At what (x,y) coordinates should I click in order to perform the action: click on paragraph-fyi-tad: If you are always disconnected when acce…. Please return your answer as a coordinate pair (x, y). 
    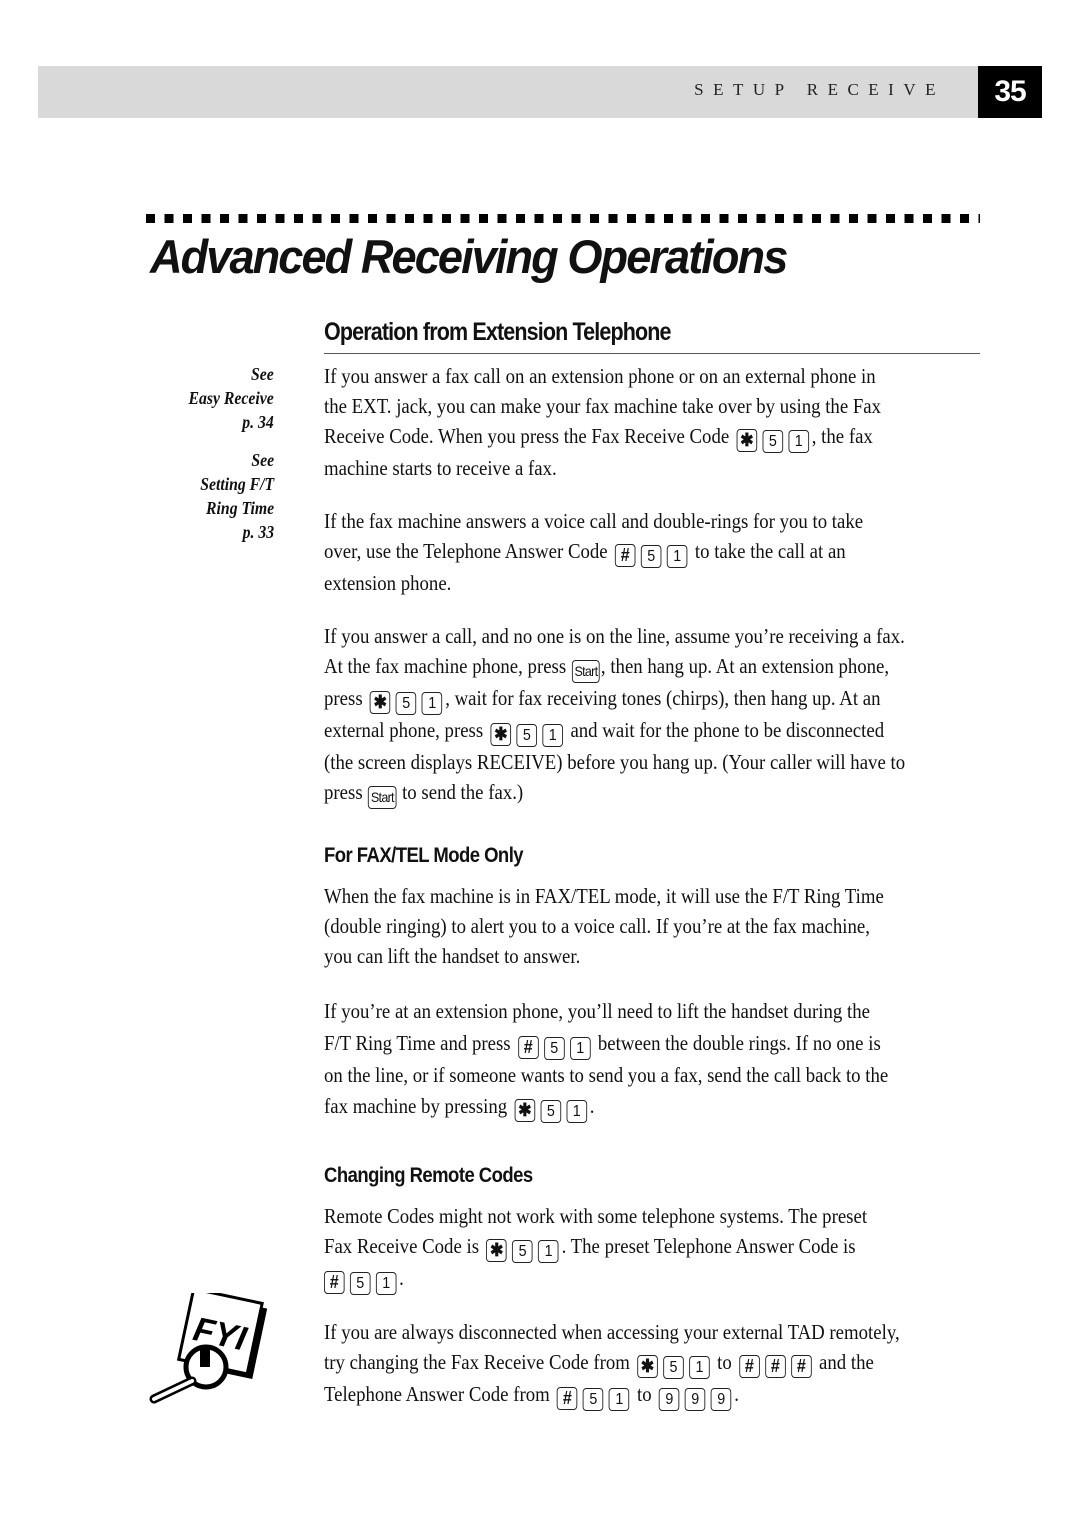
    Looking at the image, I should click on (628, 1364).